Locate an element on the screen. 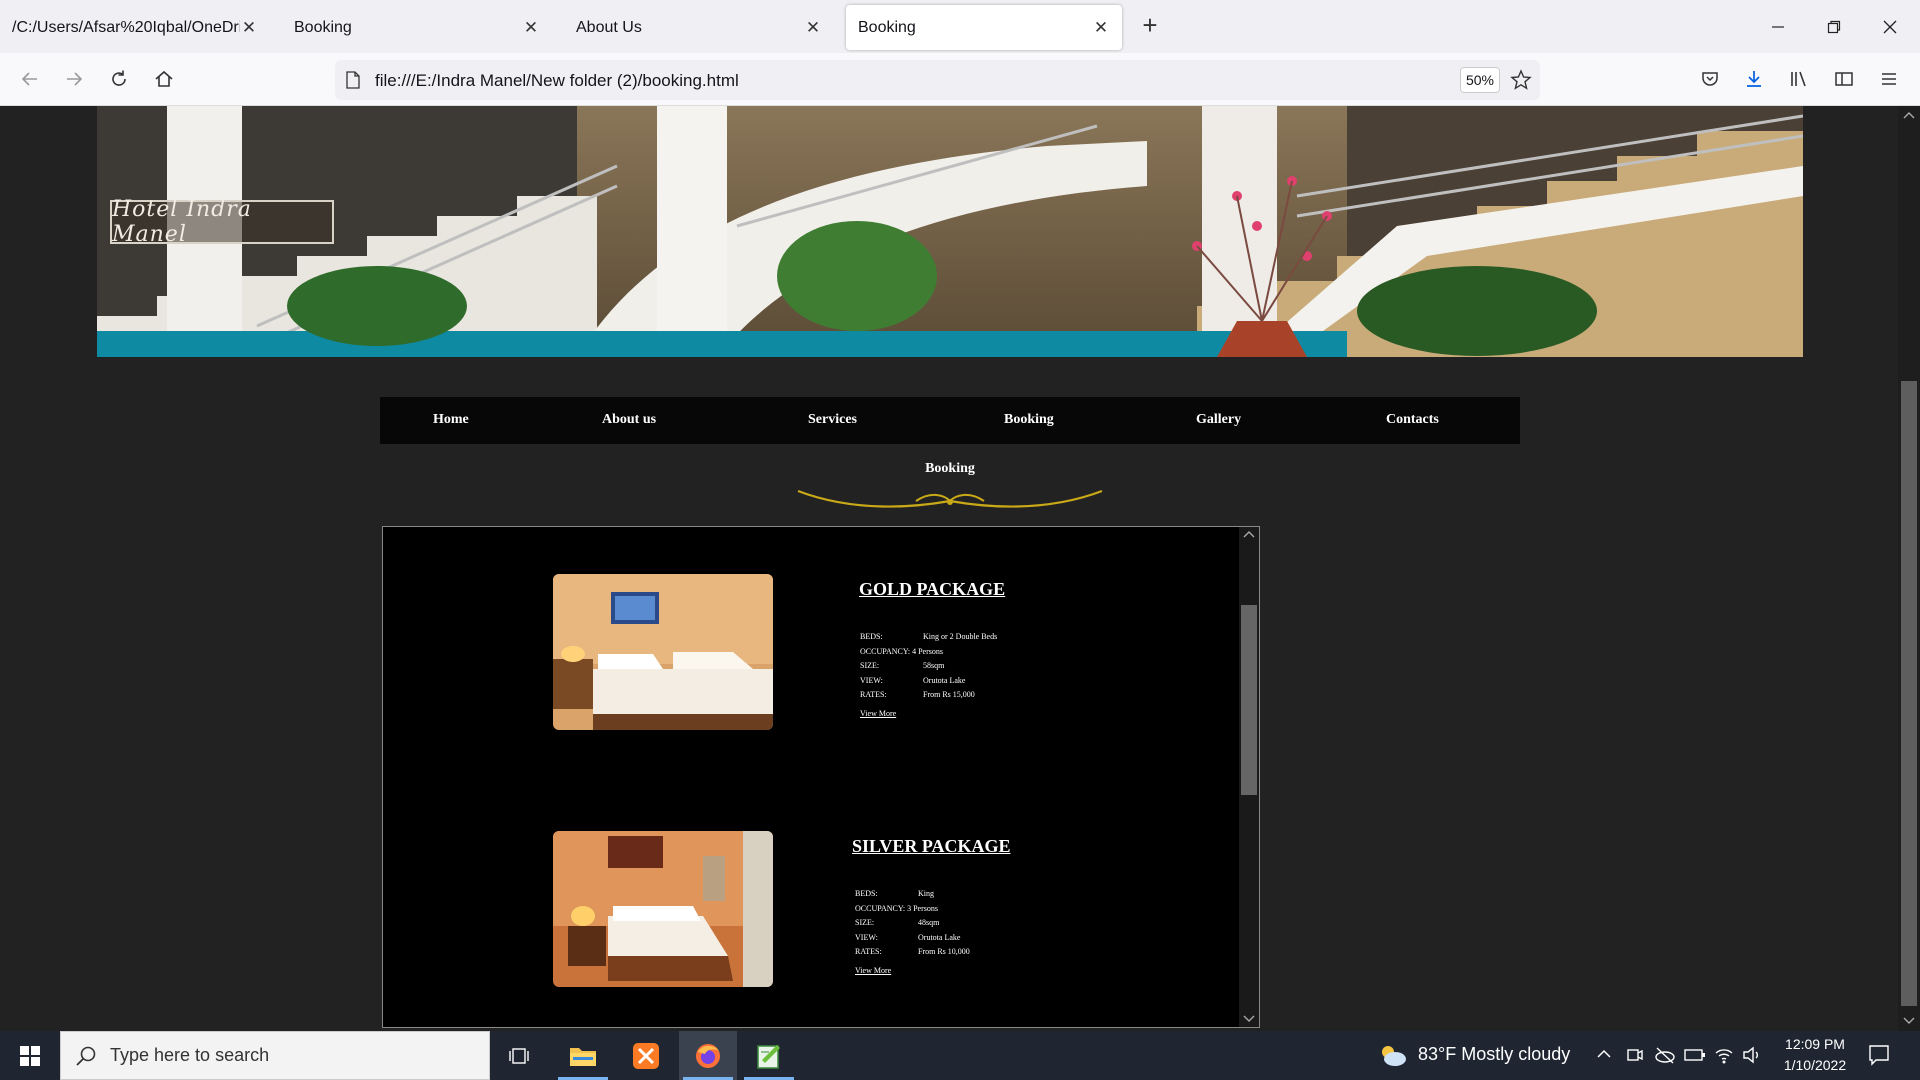 This screenshot has width=1920, height=1080. restore-button is located at coordinates (1834, 27).